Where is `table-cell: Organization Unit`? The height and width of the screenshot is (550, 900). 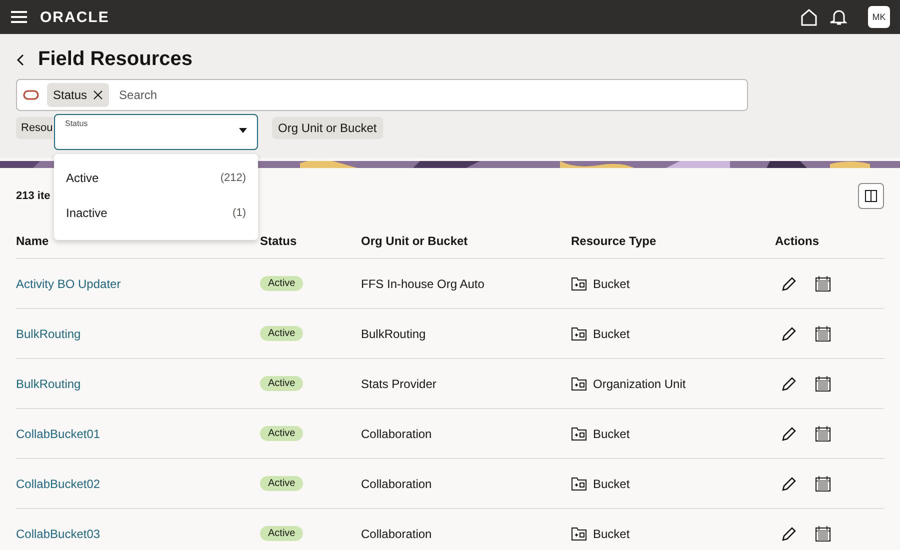 table-cell: Organization Unit is located at coordinates (639, 383).